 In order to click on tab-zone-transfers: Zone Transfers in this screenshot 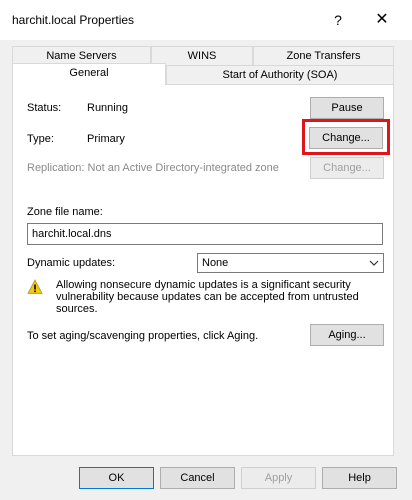, I will do `click(323, 56)`.